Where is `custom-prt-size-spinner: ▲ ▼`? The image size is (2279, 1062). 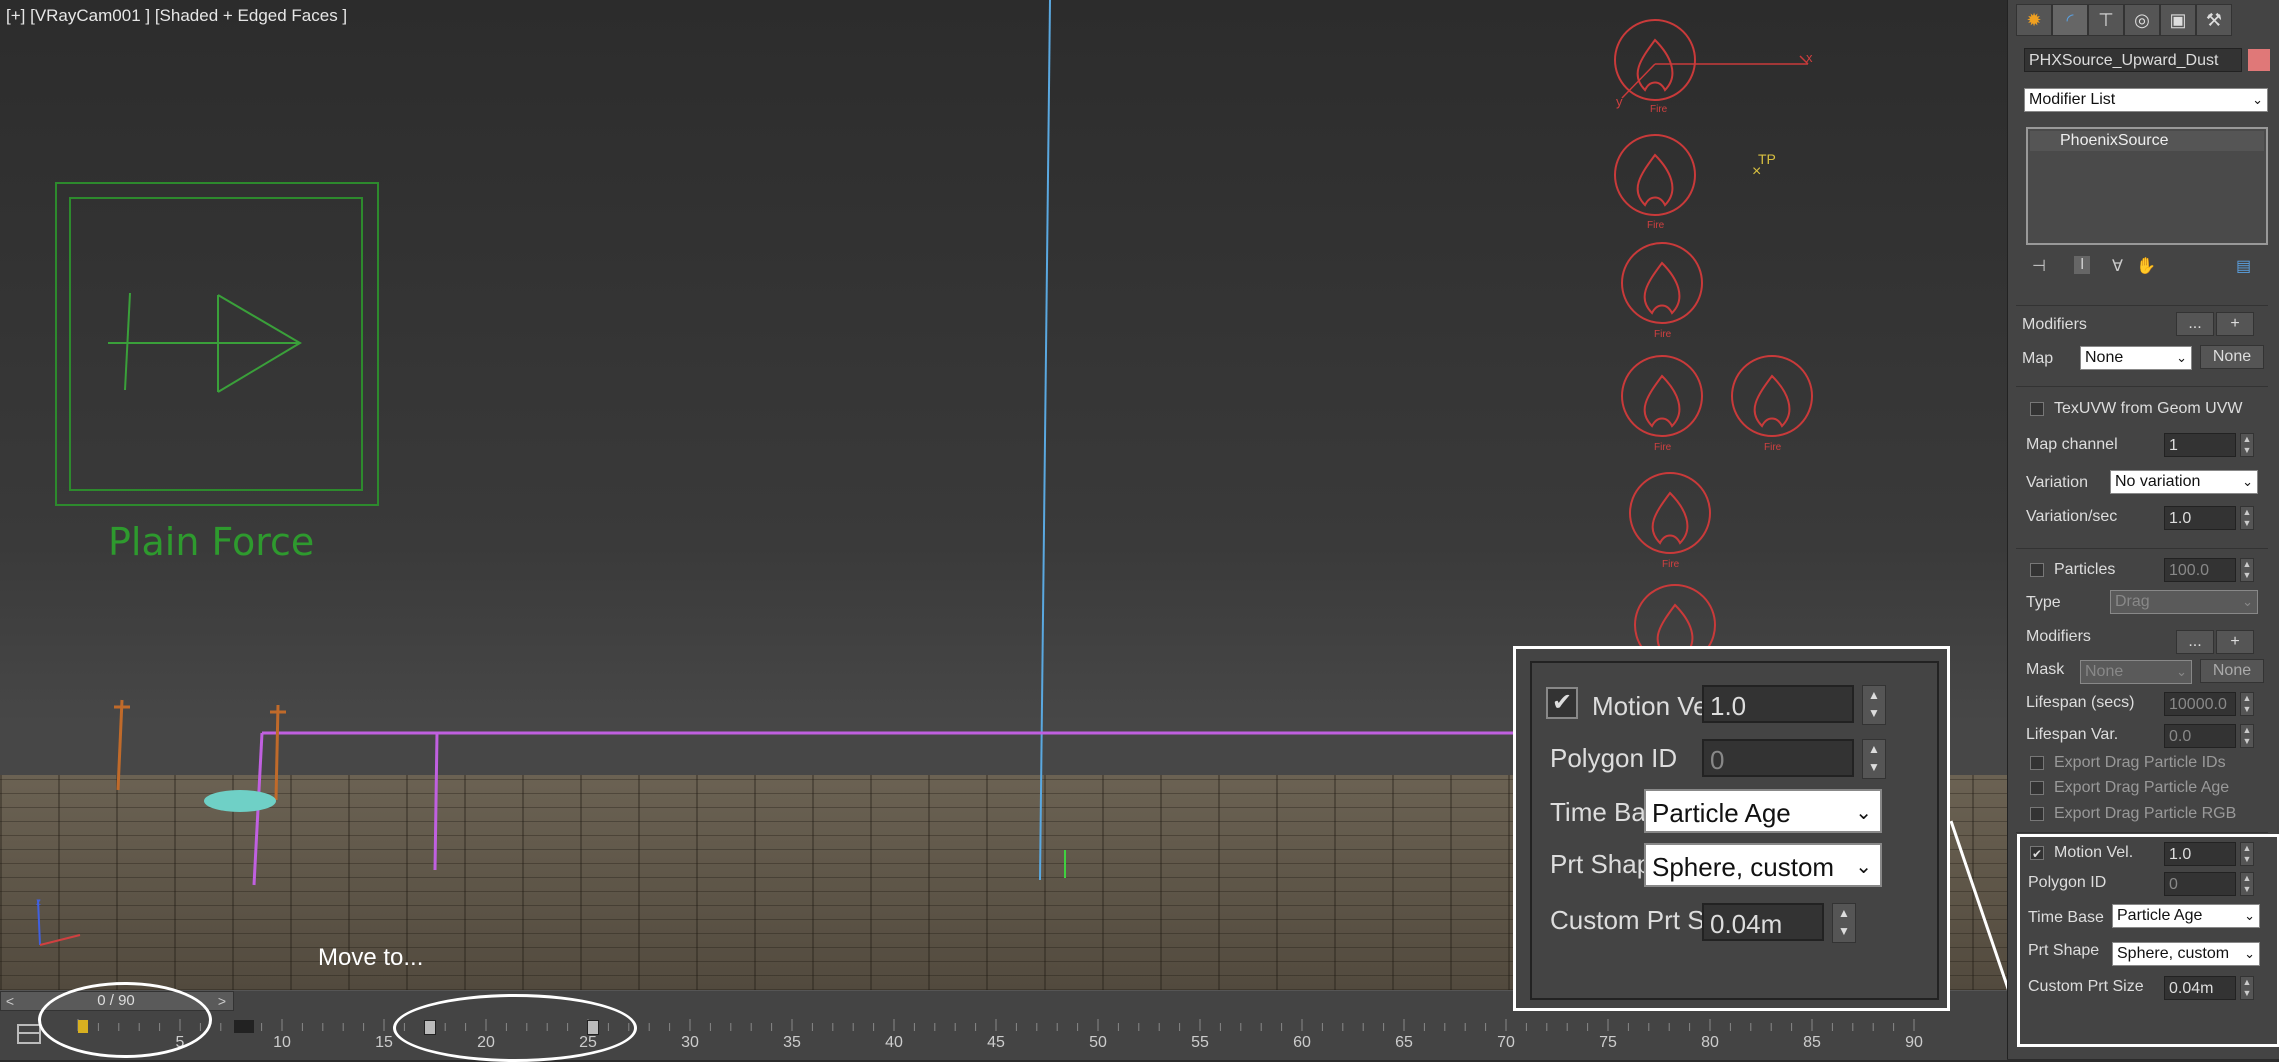 custom-prt-size-spinner: ▲ ▼ is located at coordinates (1844, 923).